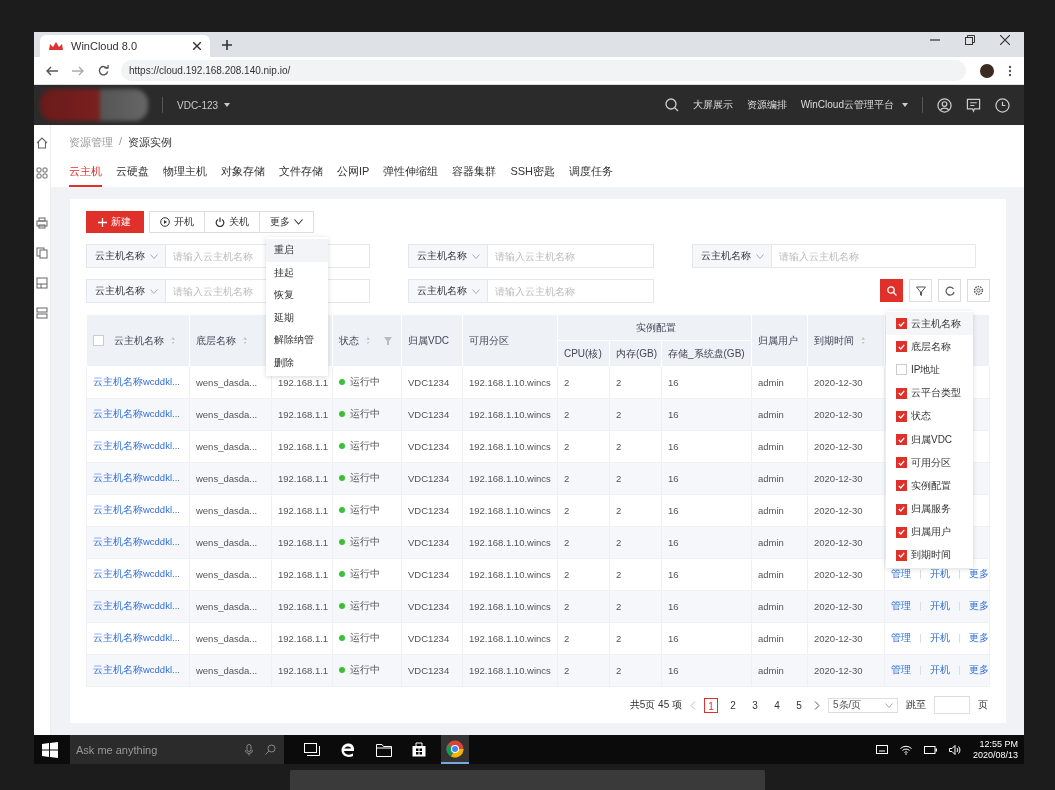  Describe the element at coordinates (296, 317) in the screenshot. I see `menu-item: 延期` at that location.